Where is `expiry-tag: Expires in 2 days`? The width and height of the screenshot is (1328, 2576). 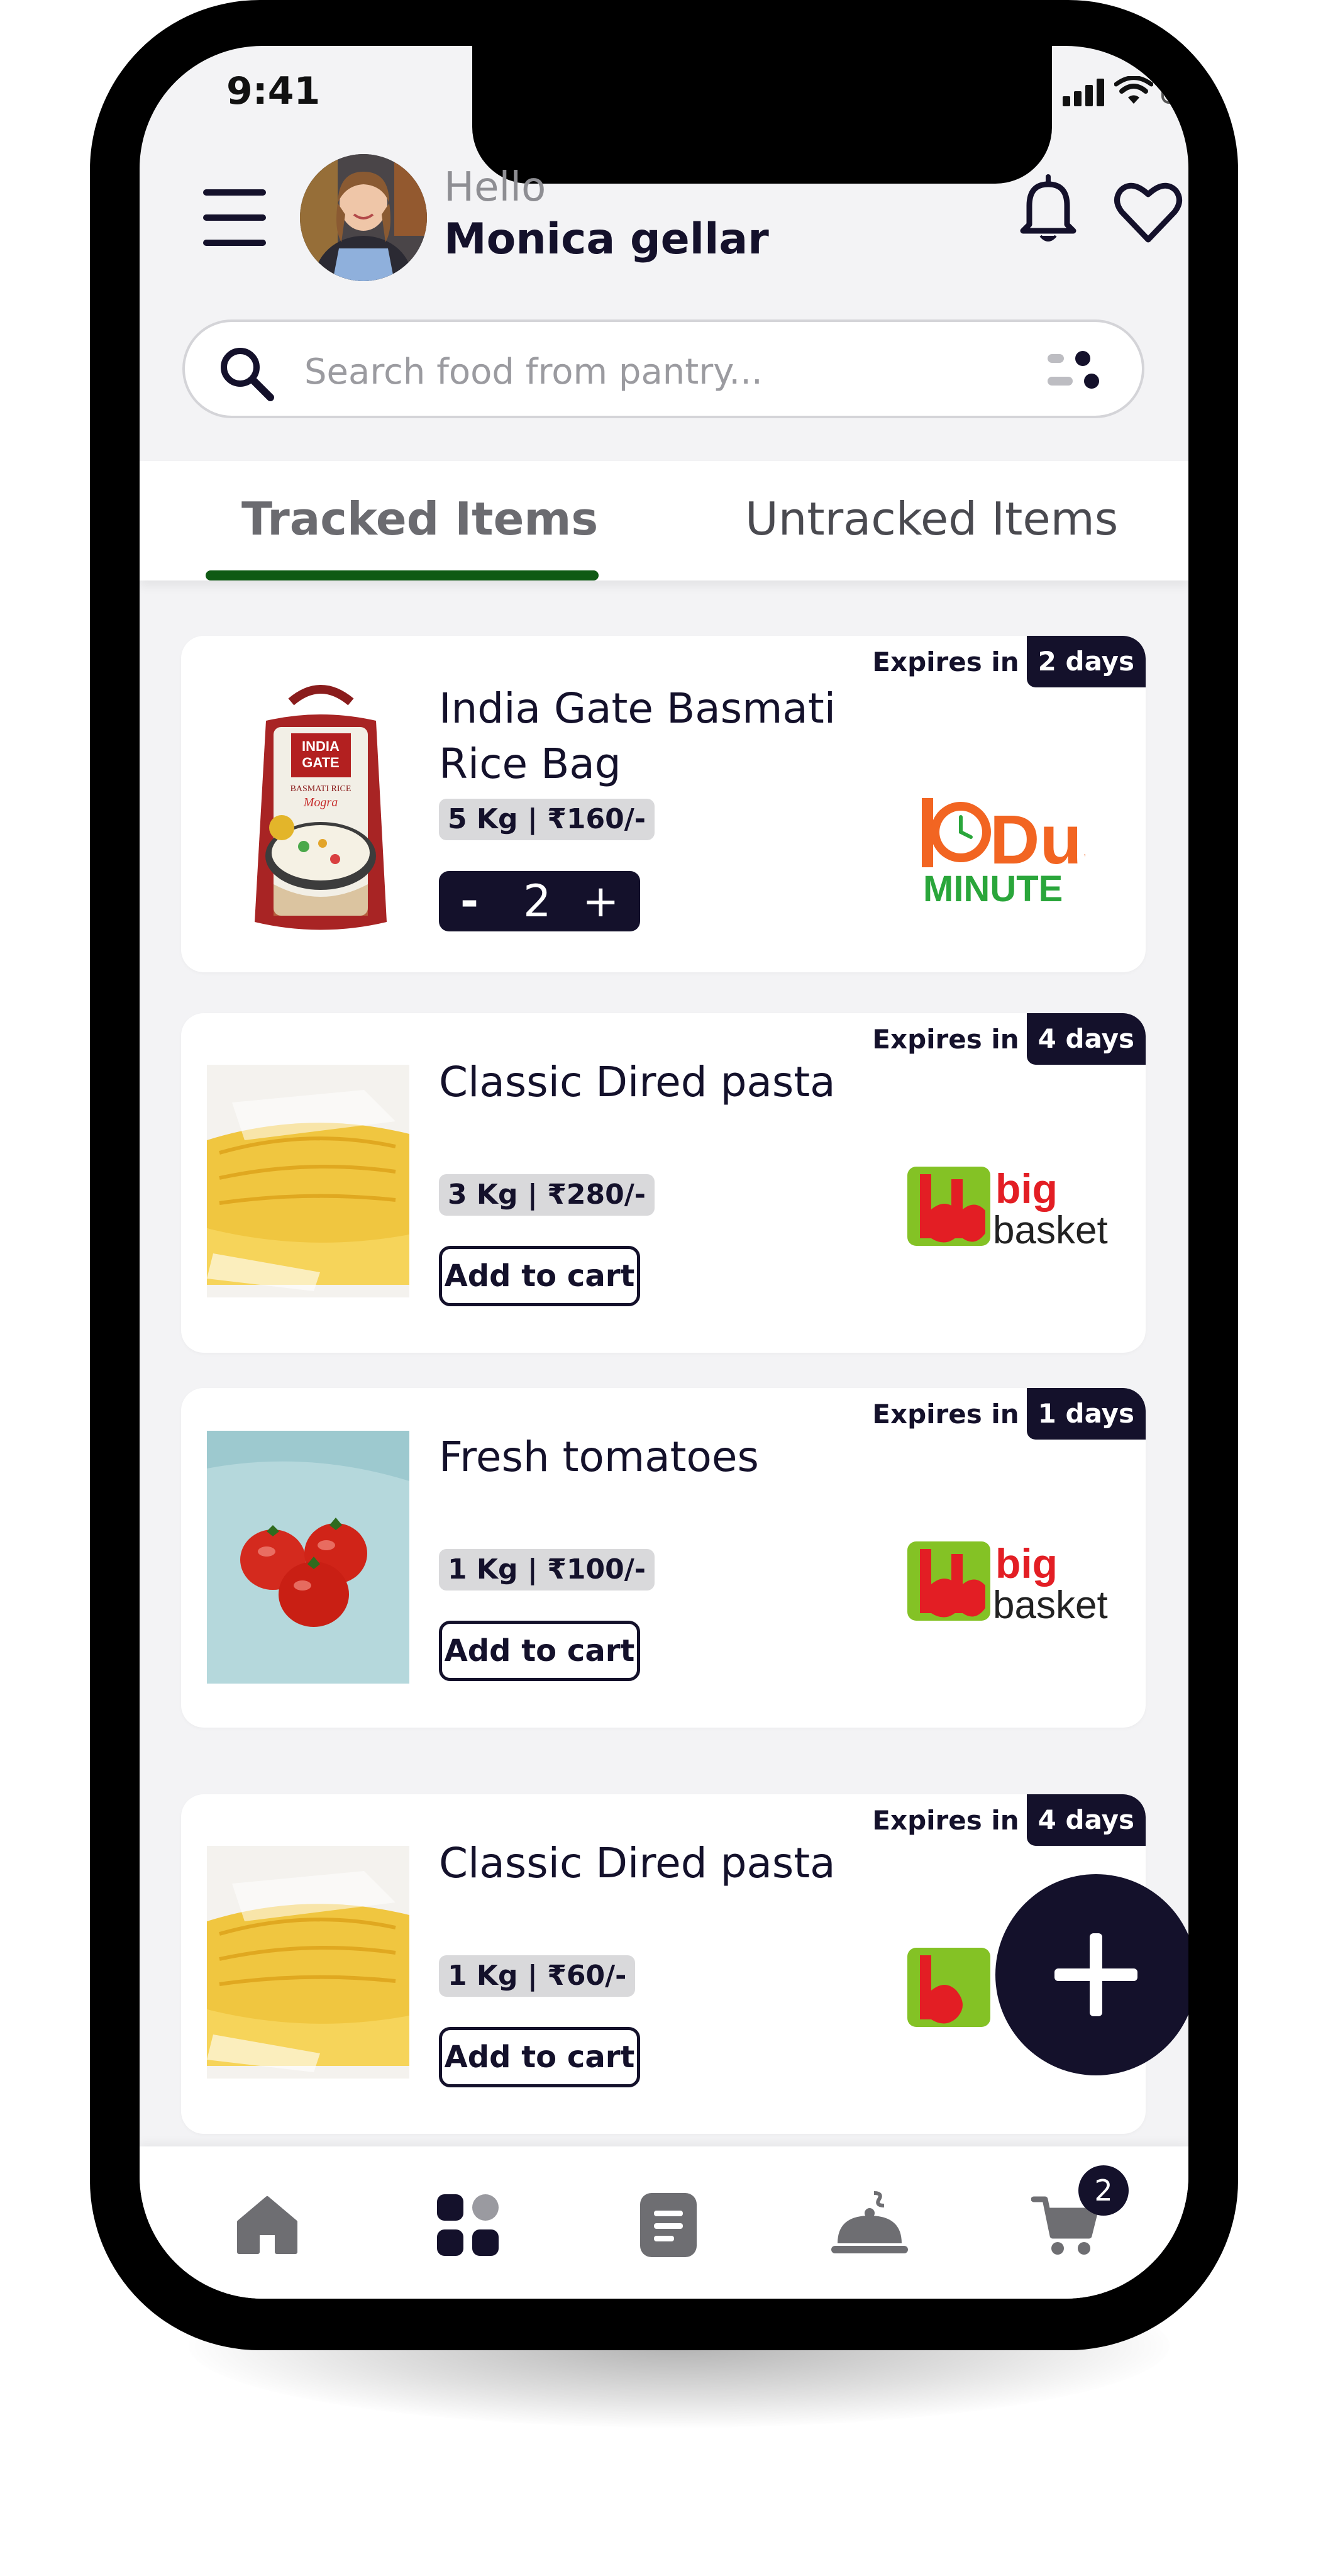 expiry-tag: Expires in 2 days is located at coordinates (1009, 661).